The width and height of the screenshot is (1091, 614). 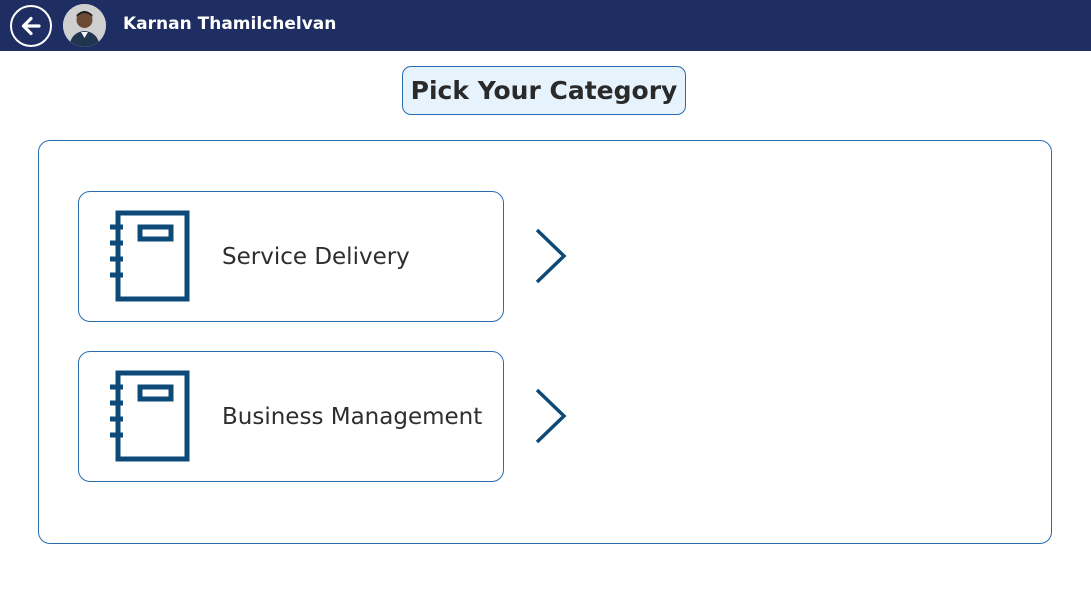 What do you see at coordinates (545, 25) in the screenshot?
I see `top-bar: Karnan Thamilchelvan` at bounding box center [545, 25].